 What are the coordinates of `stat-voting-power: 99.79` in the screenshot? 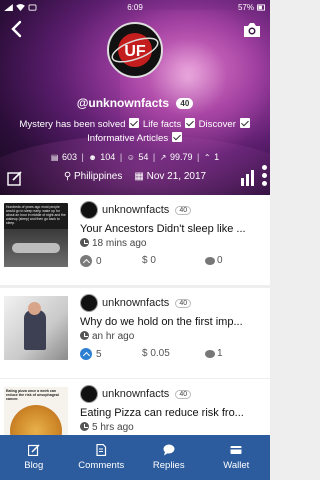 It's located at (181, 157).